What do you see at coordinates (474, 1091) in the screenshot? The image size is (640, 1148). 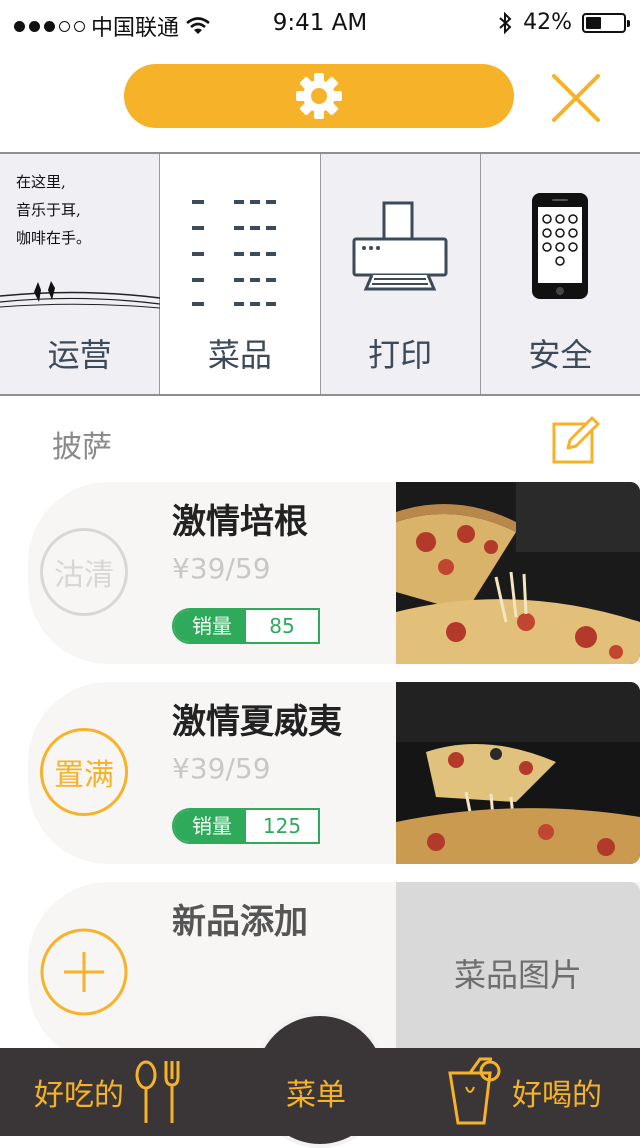 I see `drink-icon` at bounding box center [474, 1091].